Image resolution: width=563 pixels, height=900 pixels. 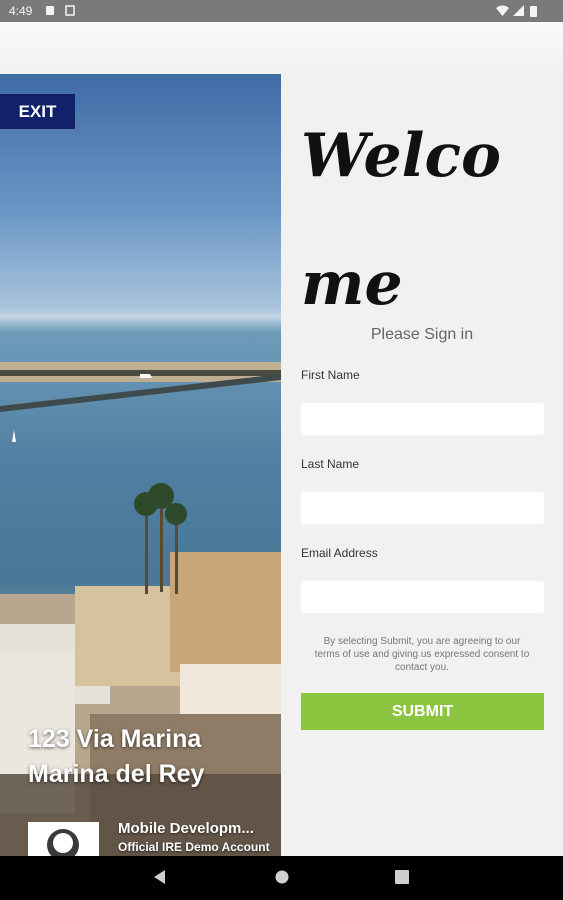 I want to click on agent-avatar, so click(x=63, y=839).